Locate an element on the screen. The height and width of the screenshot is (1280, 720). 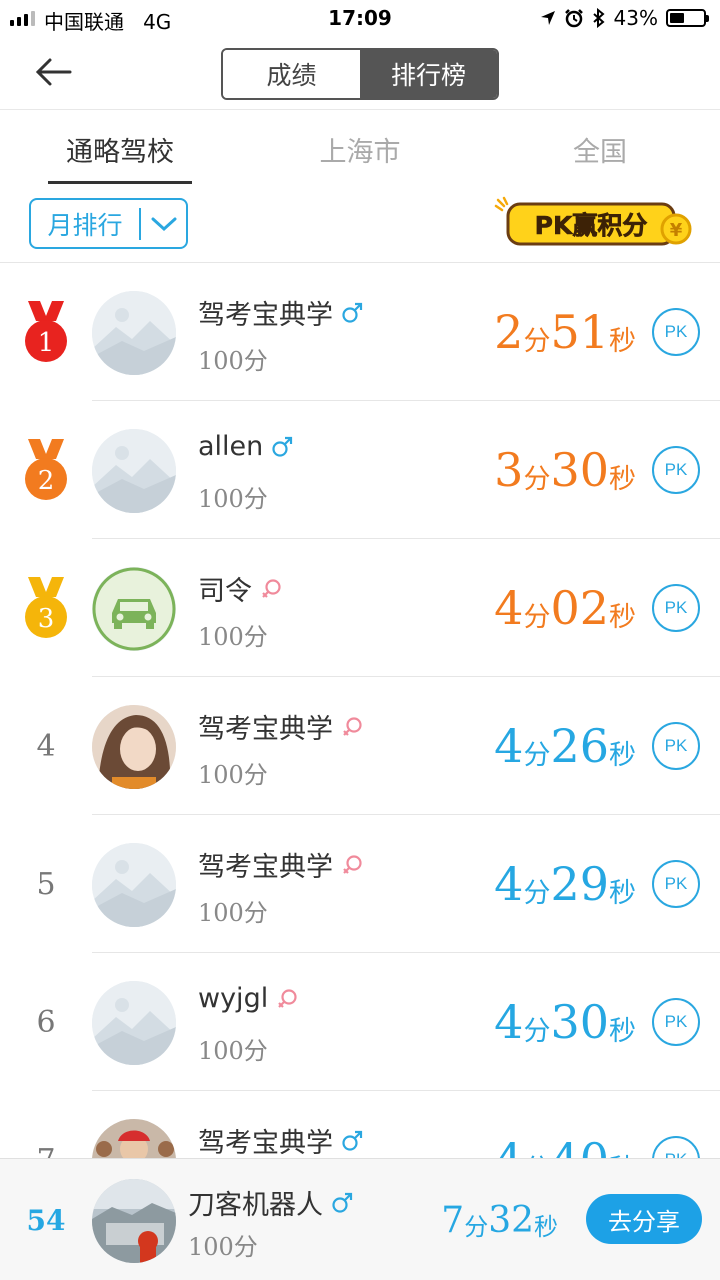
user-name-row: wyjgl is located at coordinates (248, 998).